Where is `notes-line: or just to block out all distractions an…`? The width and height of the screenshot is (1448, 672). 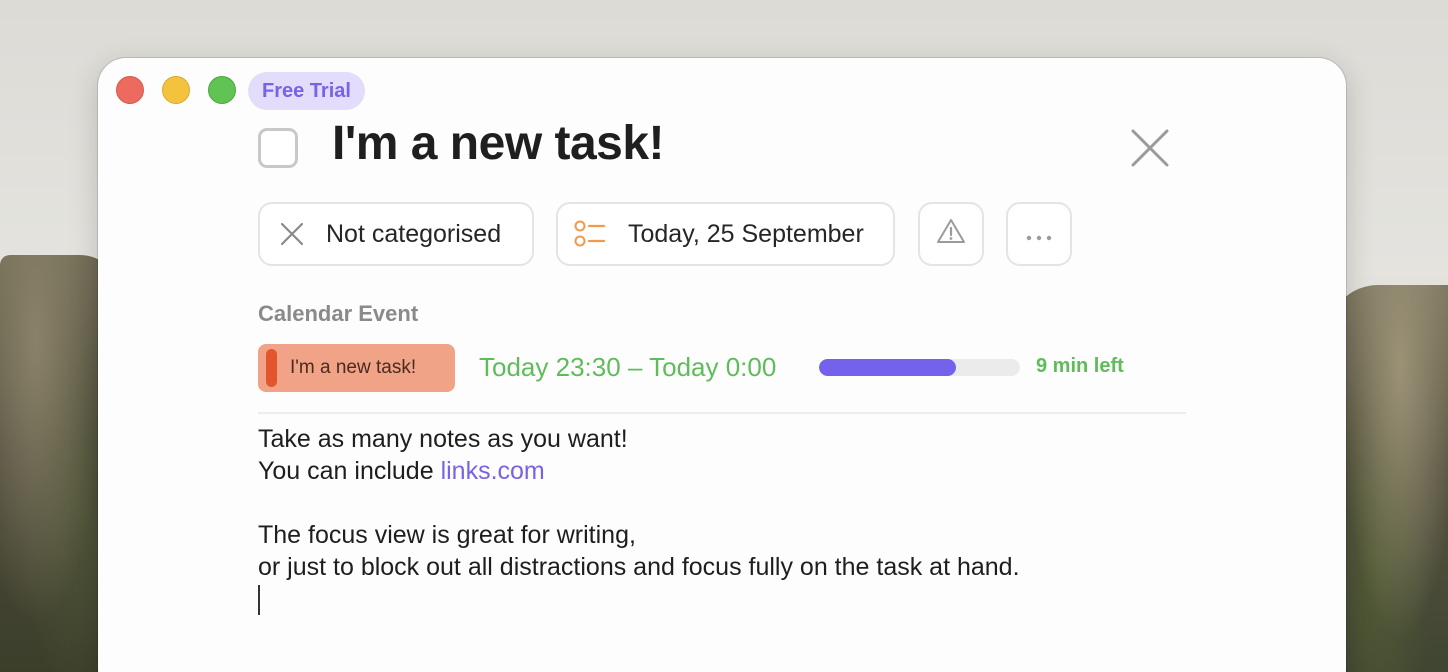 notes-line: or just to block out all distractions an… is located at coordinates (639, 567).